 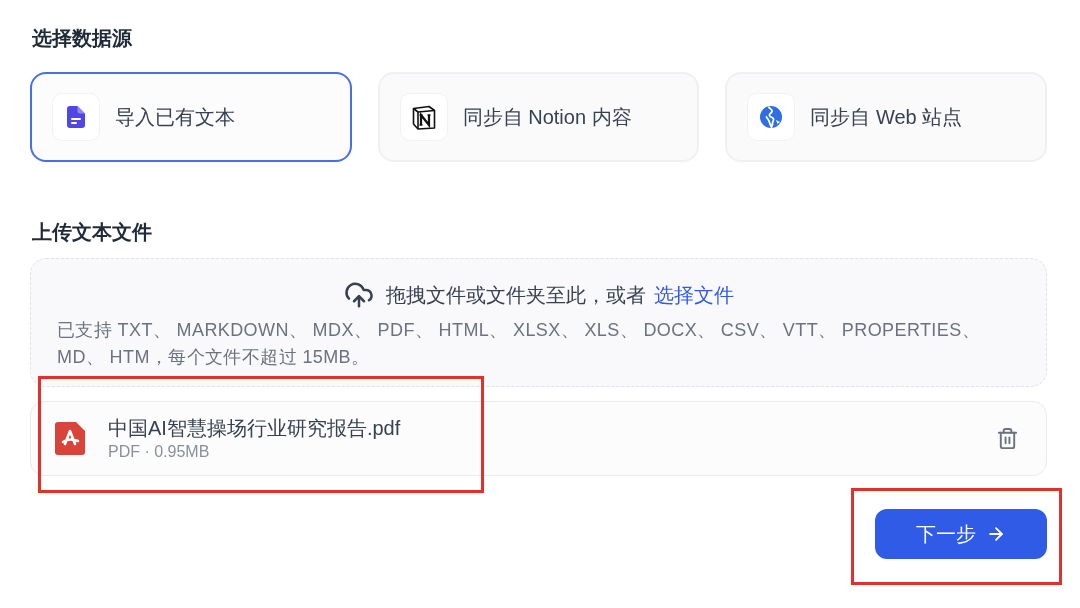 I want to click on notion-logo-icon, so click(x=423, y=117).